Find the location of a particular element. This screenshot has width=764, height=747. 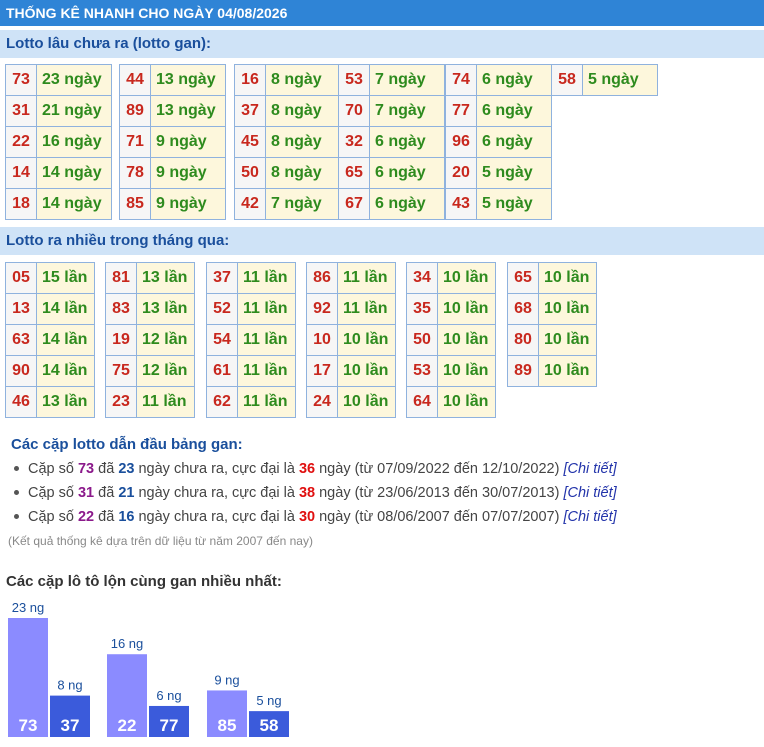

table-row: 18 14 ngày is located at coordinates (58, 204).